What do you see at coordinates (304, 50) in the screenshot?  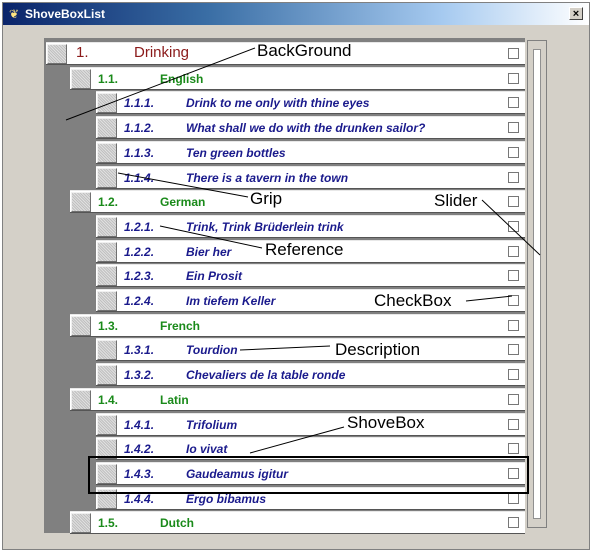 I see `background-annotation: BackGround` at bounding box center [304, 50].